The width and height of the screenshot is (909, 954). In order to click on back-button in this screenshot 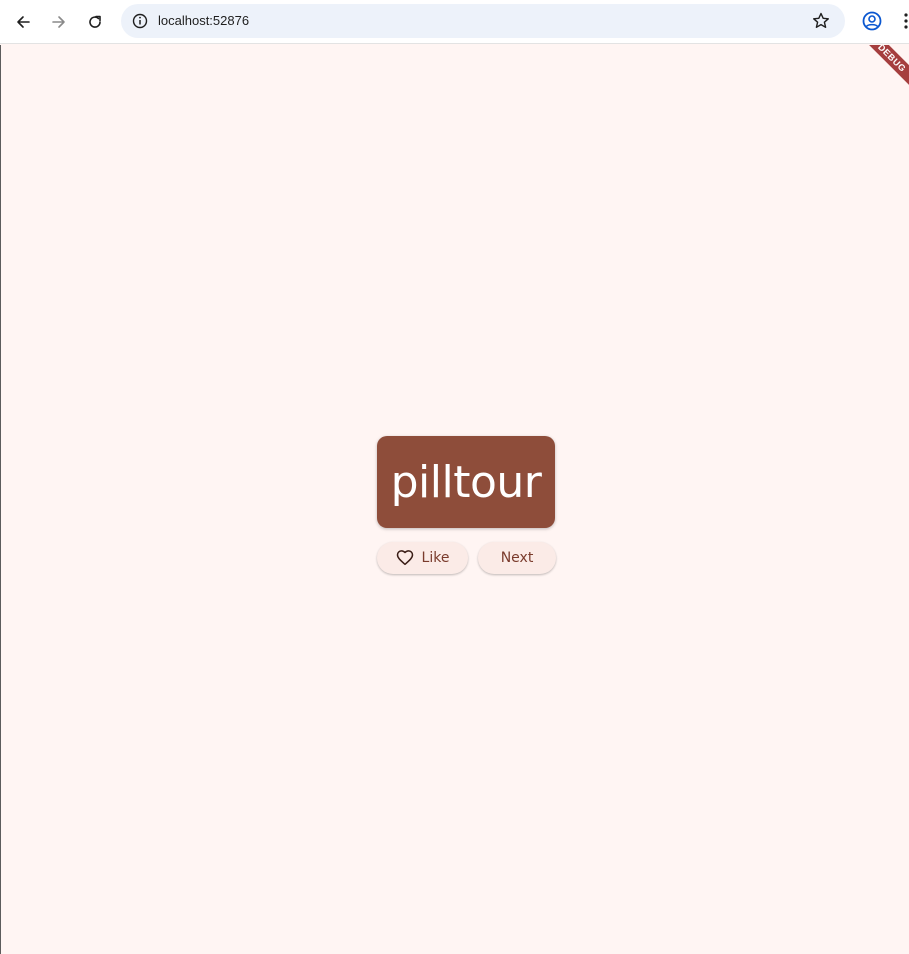, I will do `click(23, 22)`.